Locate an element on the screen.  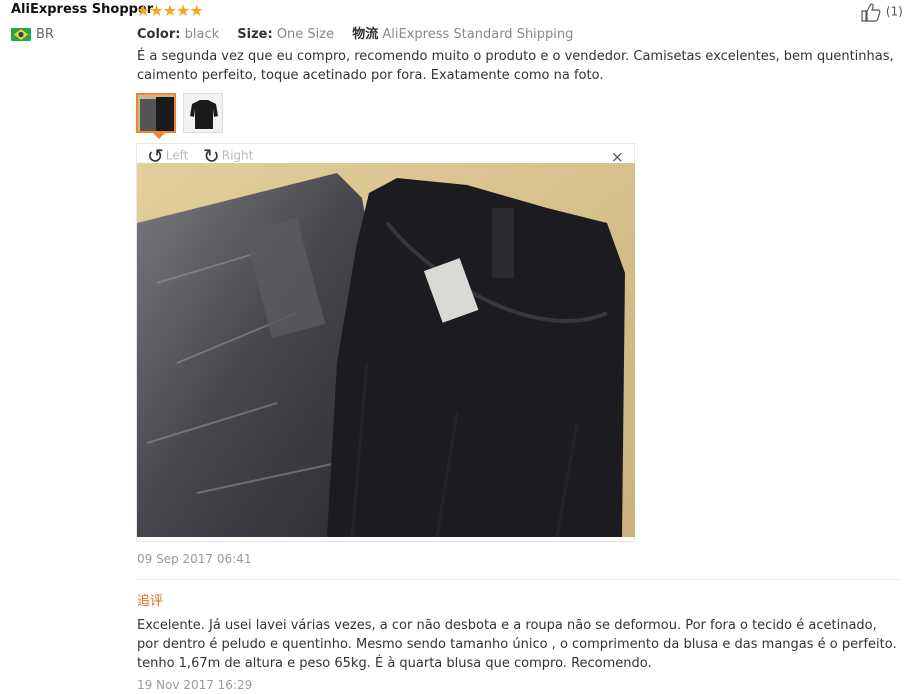
like-button: (1) is located at coordinates (881, 12).